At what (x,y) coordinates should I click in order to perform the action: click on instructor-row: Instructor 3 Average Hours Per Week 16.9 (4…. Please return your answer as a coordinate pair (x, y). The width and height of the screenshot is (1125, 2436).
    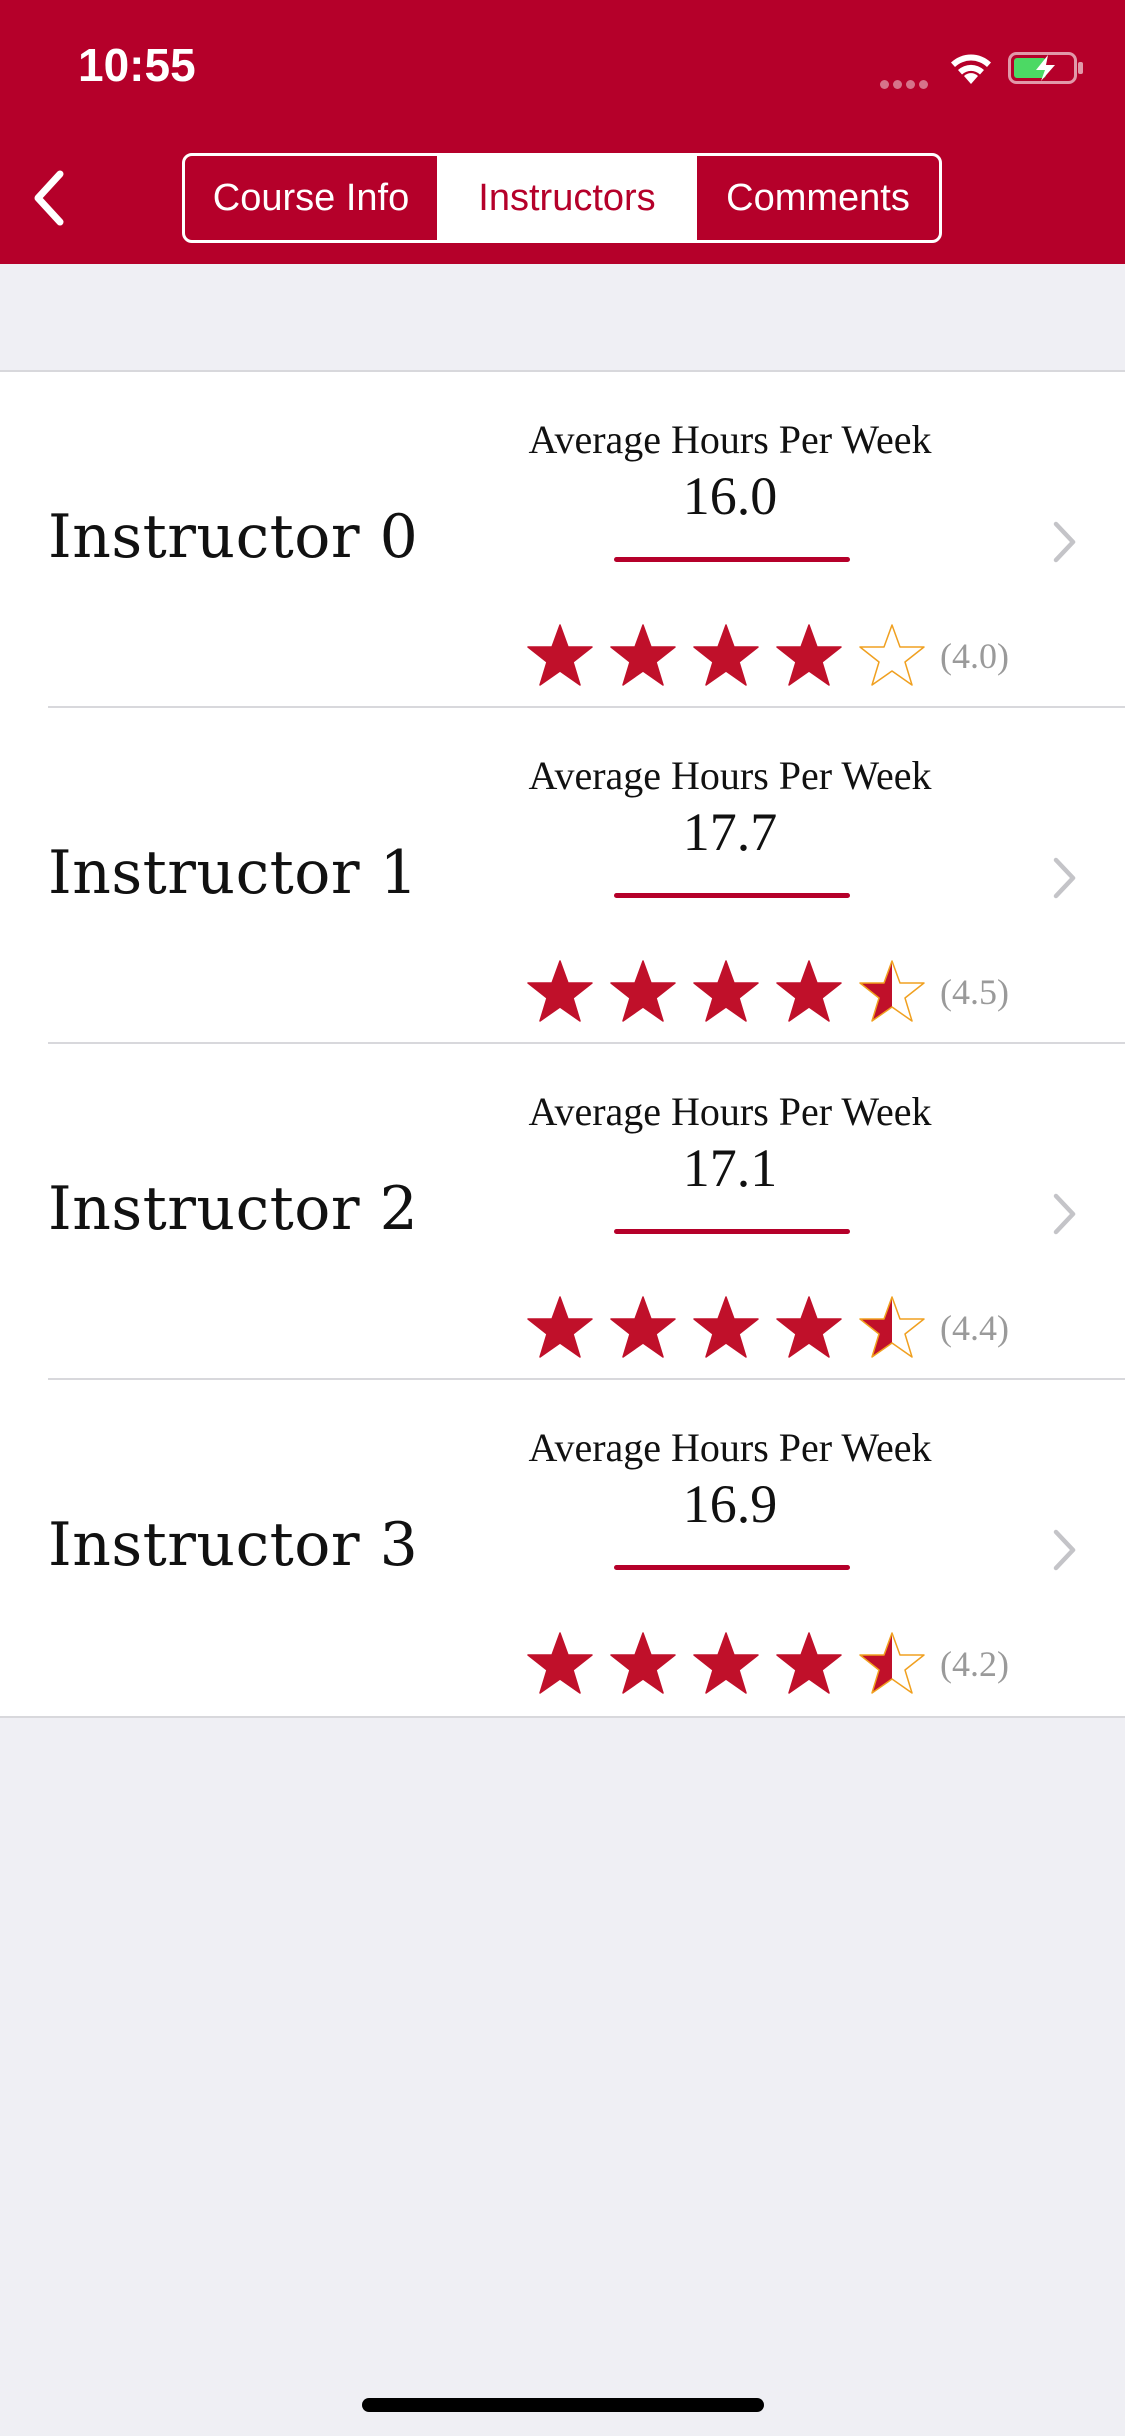
    Looking at the image, I should click on (562, 1548).